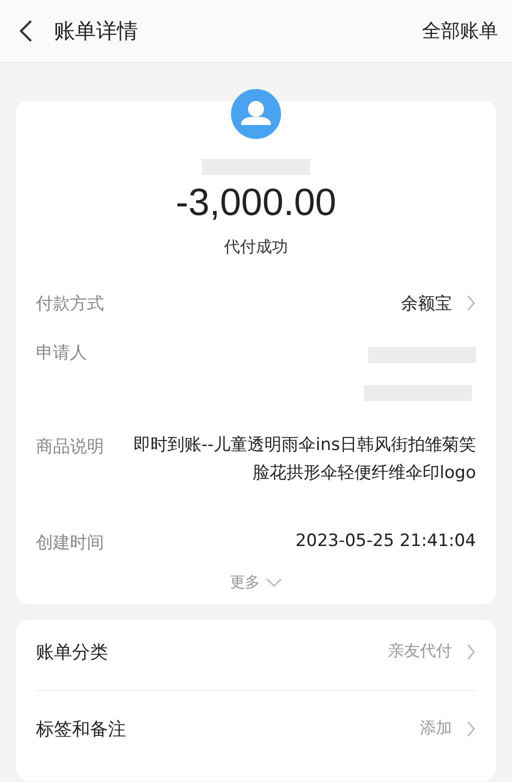  What do you see at coordinates (420, 651) in the screenshot?
I see `option-value: 亲友代付` at bounding box center [420, 651].